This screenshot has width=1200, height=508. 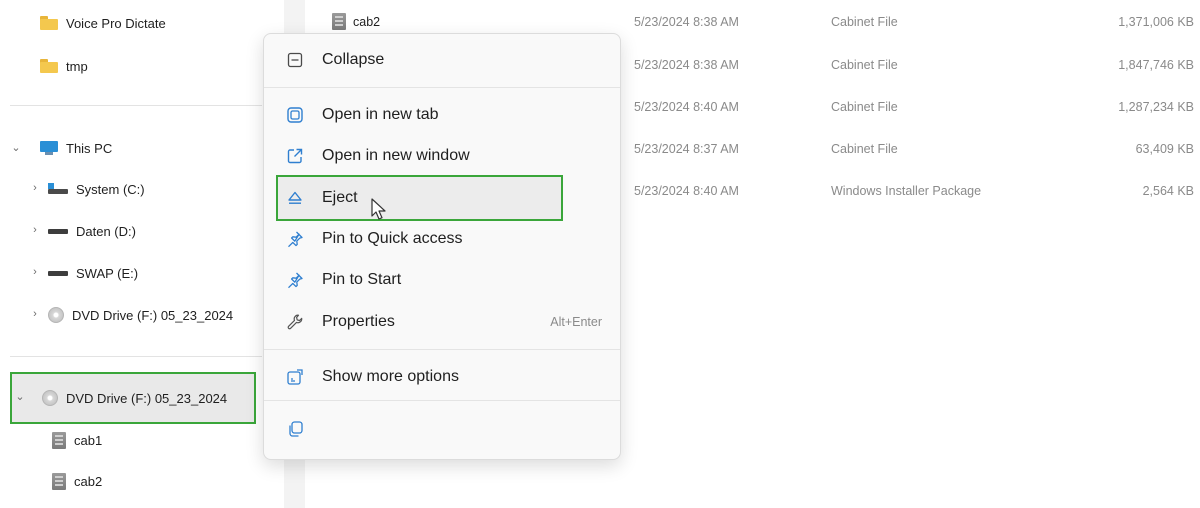 What do you see at coordinates (442, 60) in the screenshot?
I see `menu-item-collapse: Collapse` at bounding box center [442, 60].